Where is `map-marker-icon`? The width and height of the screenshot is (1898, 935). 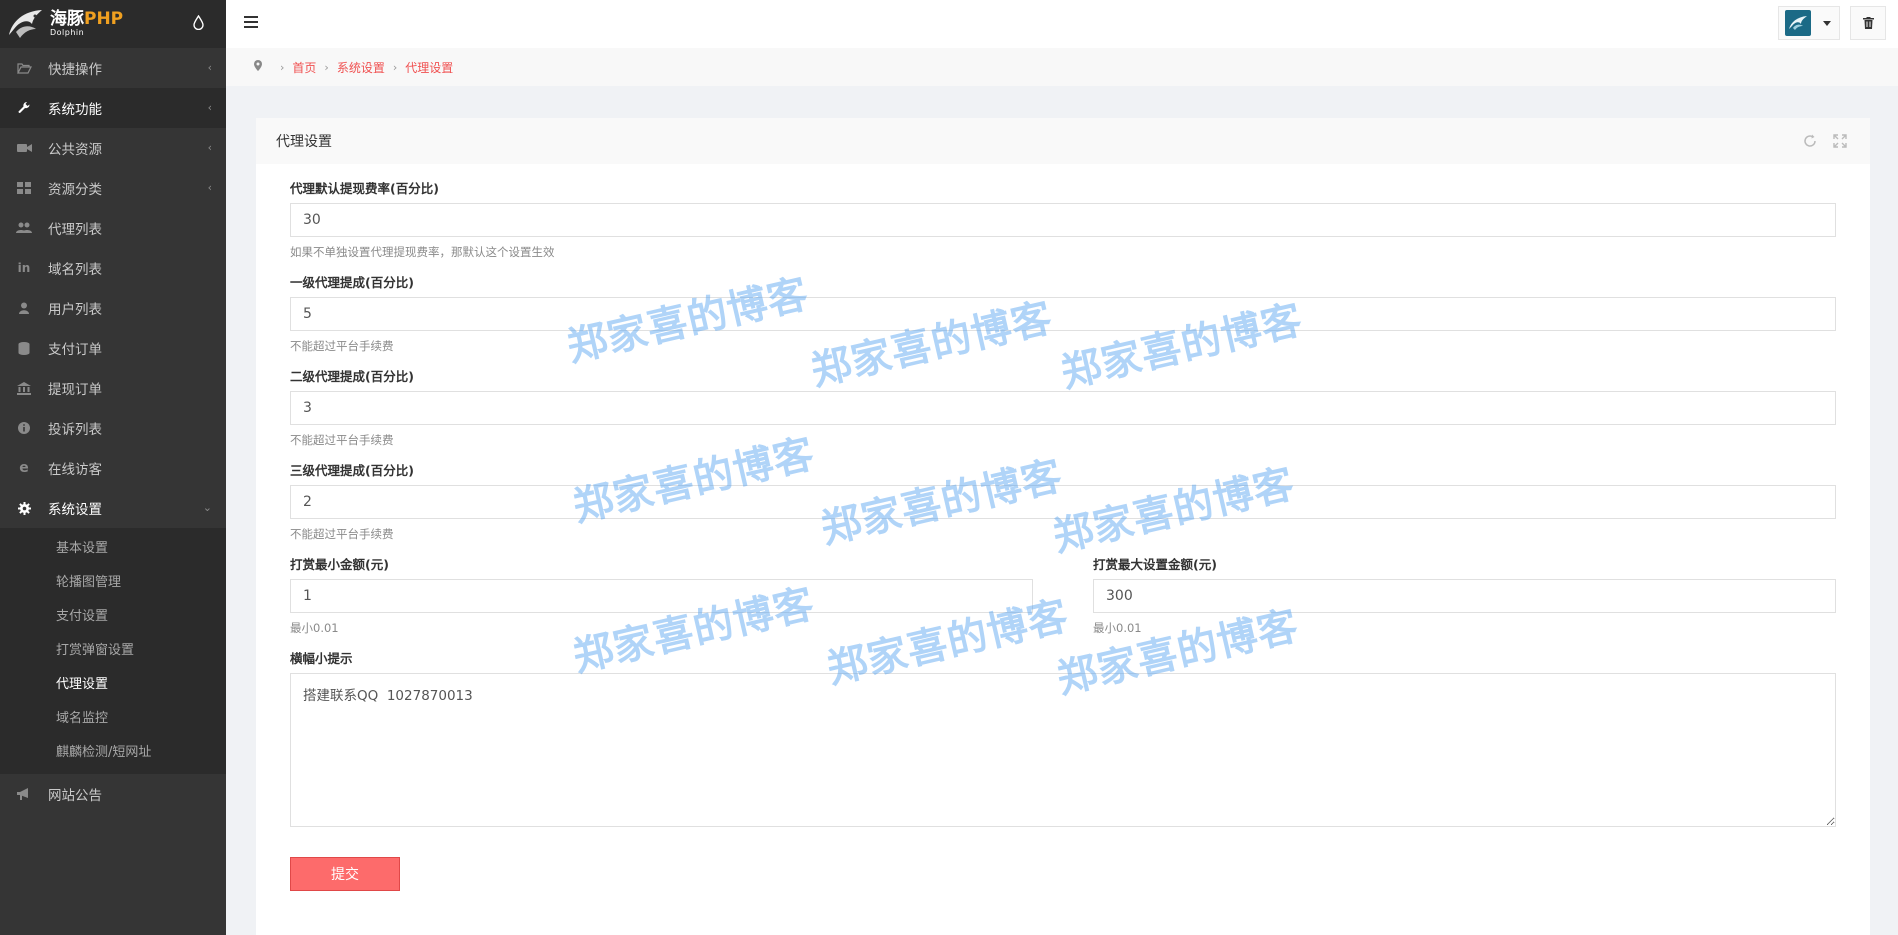 map-marker-icon is located at coordinates (258, 67).